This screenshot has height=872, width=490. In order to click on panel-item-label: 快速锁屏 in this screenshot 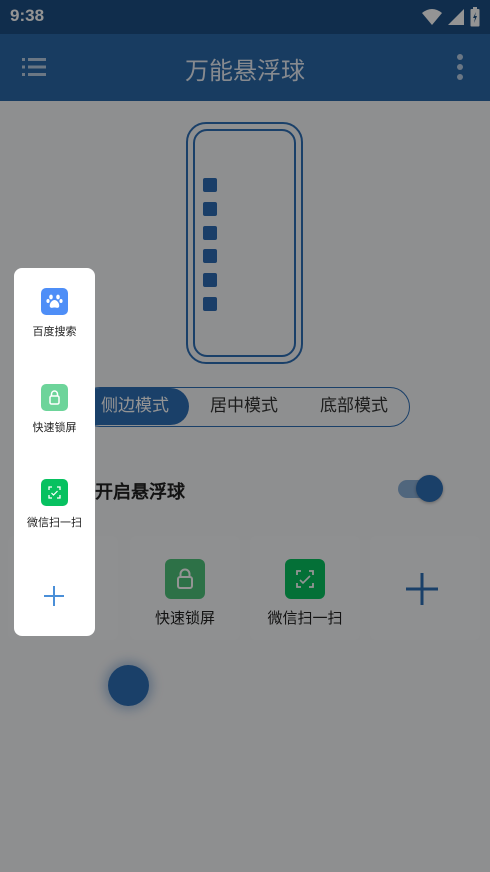, I will do `click(54, 427)`.